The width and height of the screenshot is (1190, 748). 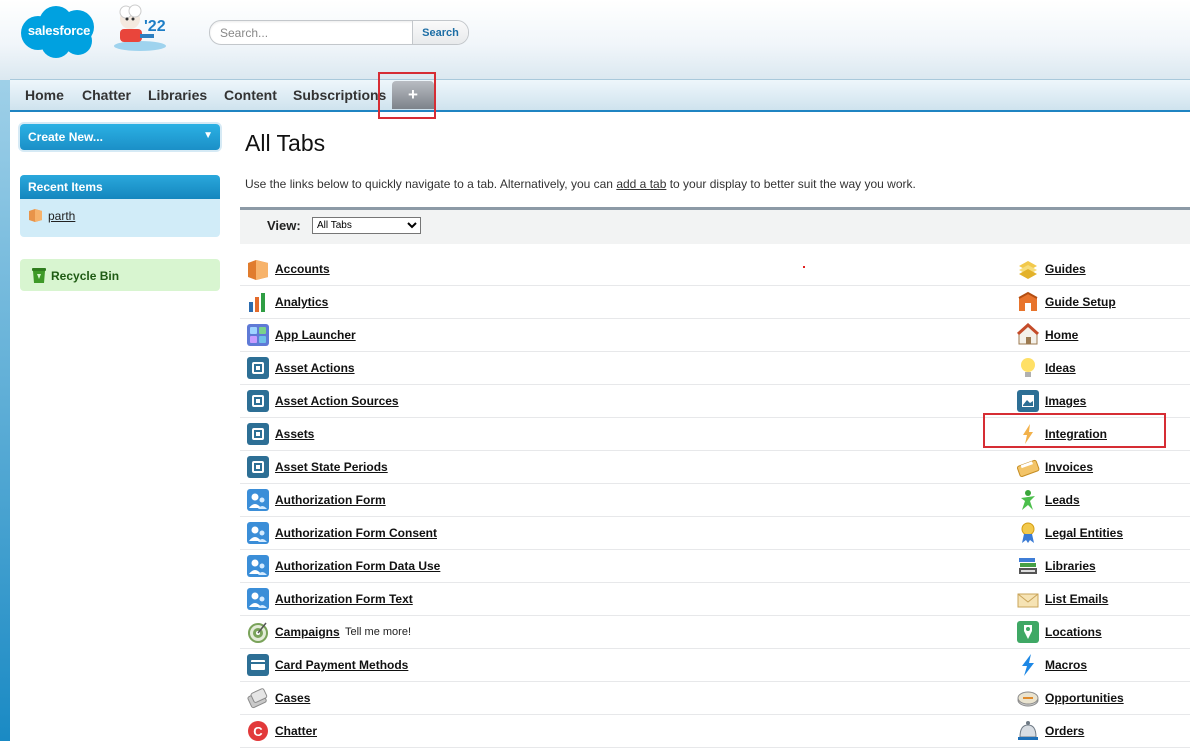 I want to click on recent-items-header: Recent Items, so click(x=120, y=187).